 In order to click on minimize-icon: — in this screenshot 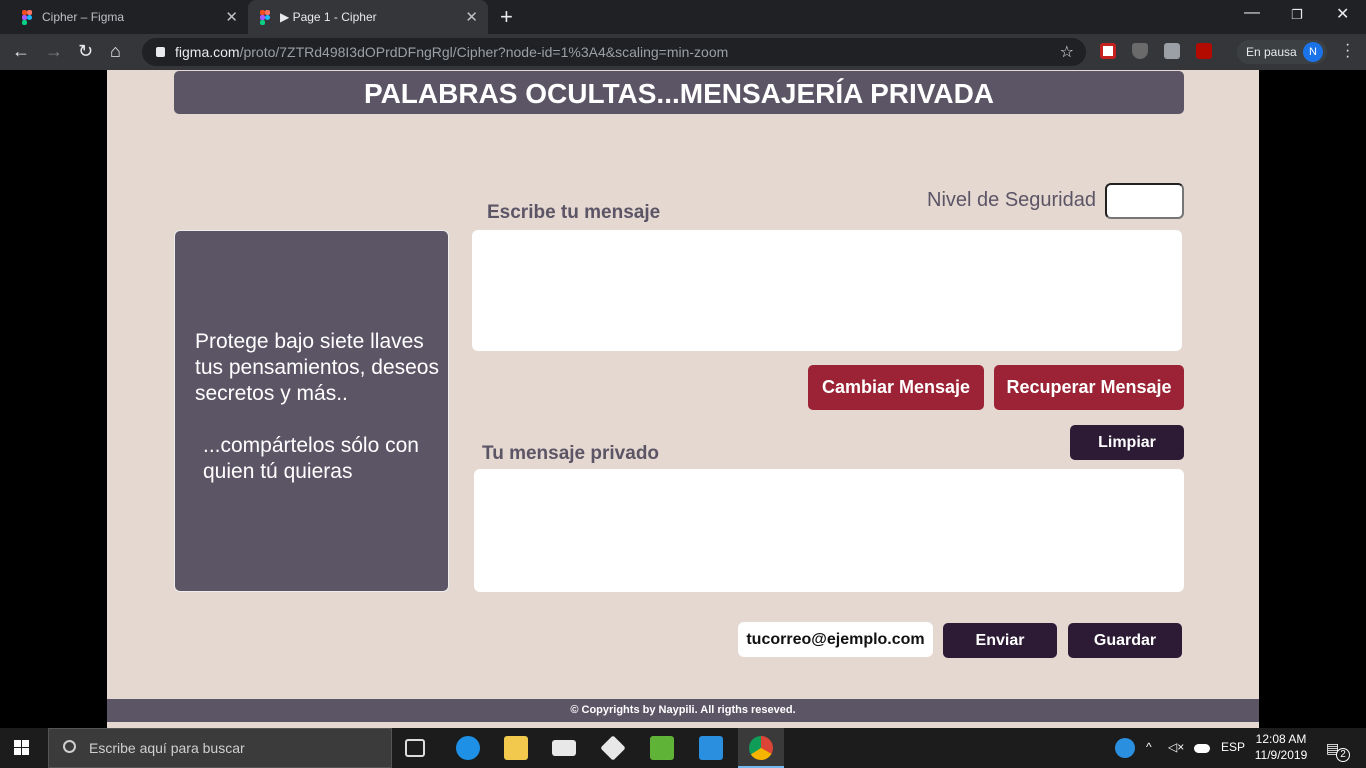, I will do `click(1252, 13)`.